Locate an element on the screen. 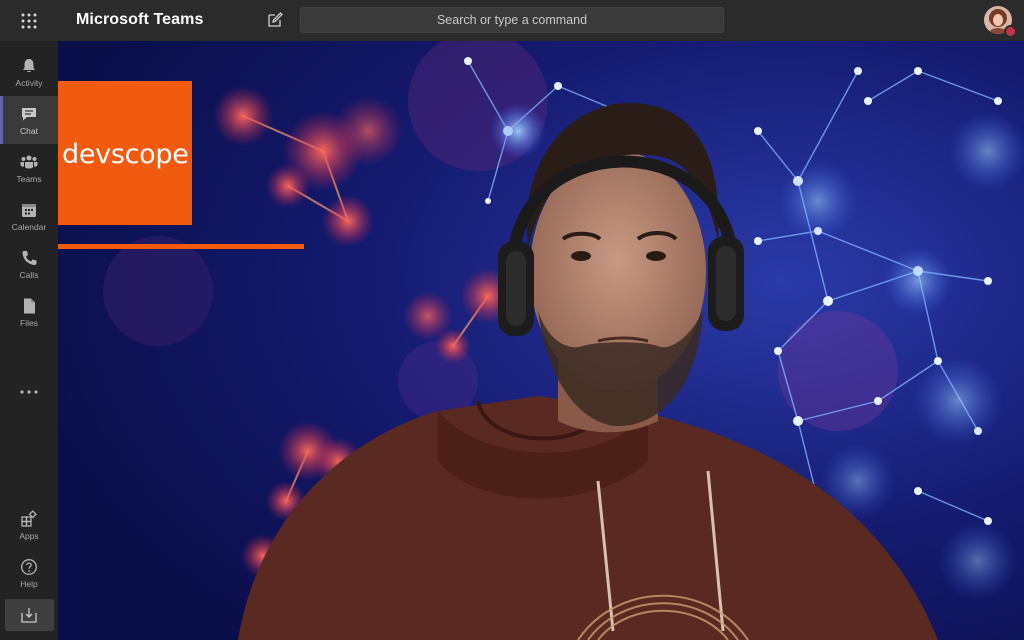  rail-item-calendar: Calendar is located at coordinates (29, 216).